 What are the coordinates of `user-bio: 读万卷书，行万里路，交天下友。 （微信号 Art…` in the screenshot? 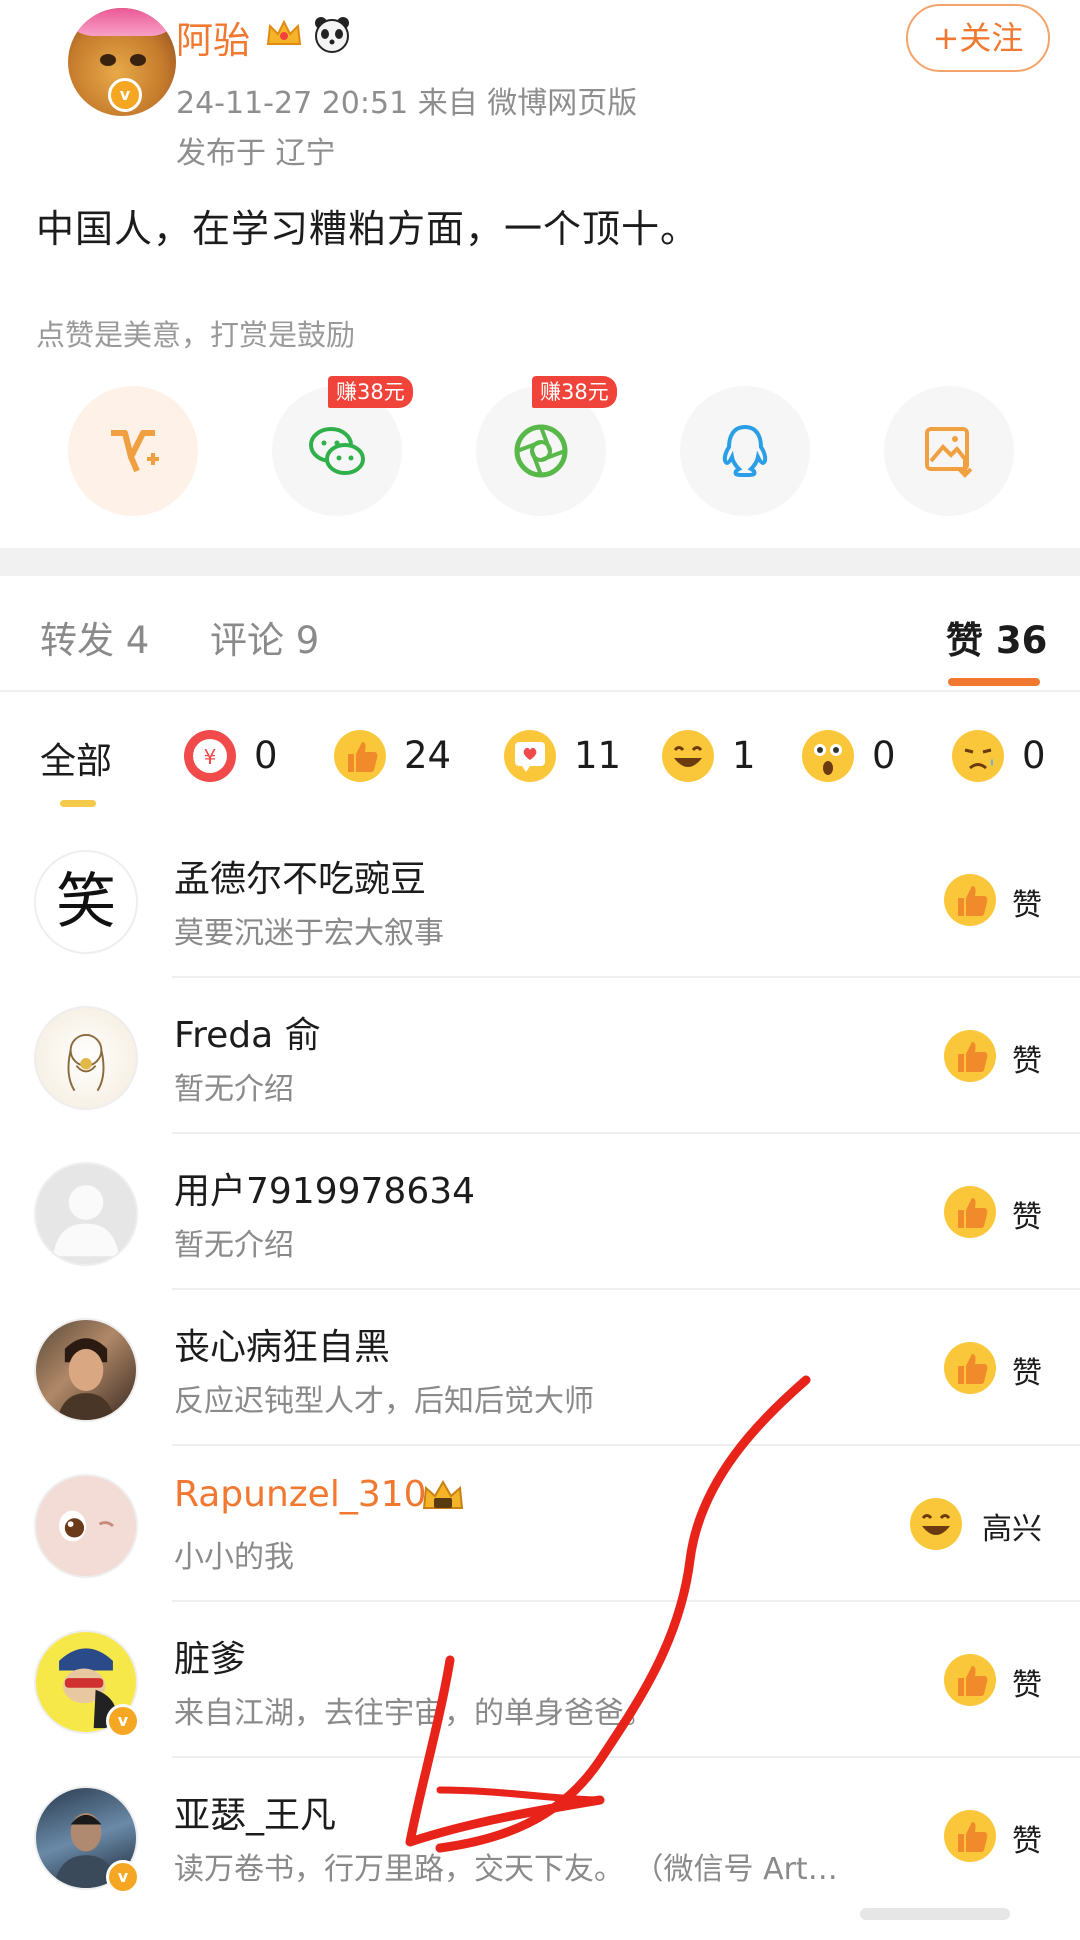 It's located at (506, 1869).